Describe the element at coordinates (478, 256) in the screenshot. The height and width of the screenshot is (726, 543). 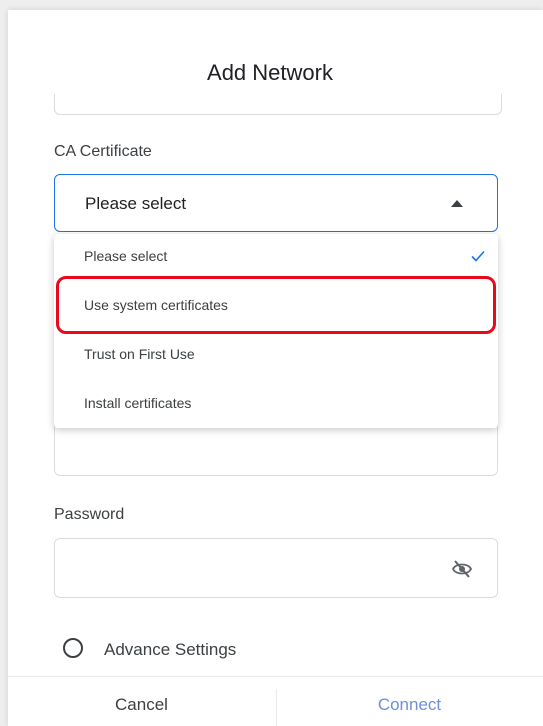
I see `check-icon` at that location.